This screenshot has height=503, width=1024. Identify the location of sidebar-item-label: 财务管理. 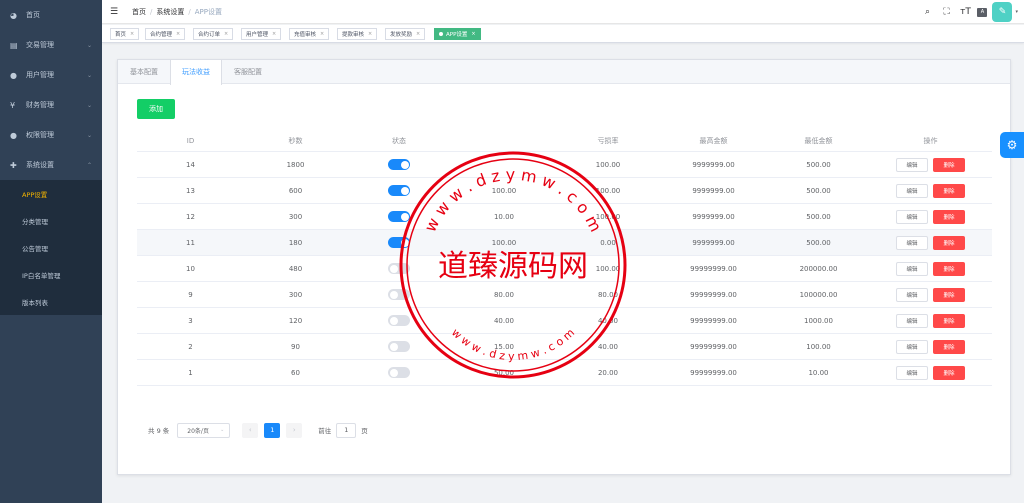
(40, 105).